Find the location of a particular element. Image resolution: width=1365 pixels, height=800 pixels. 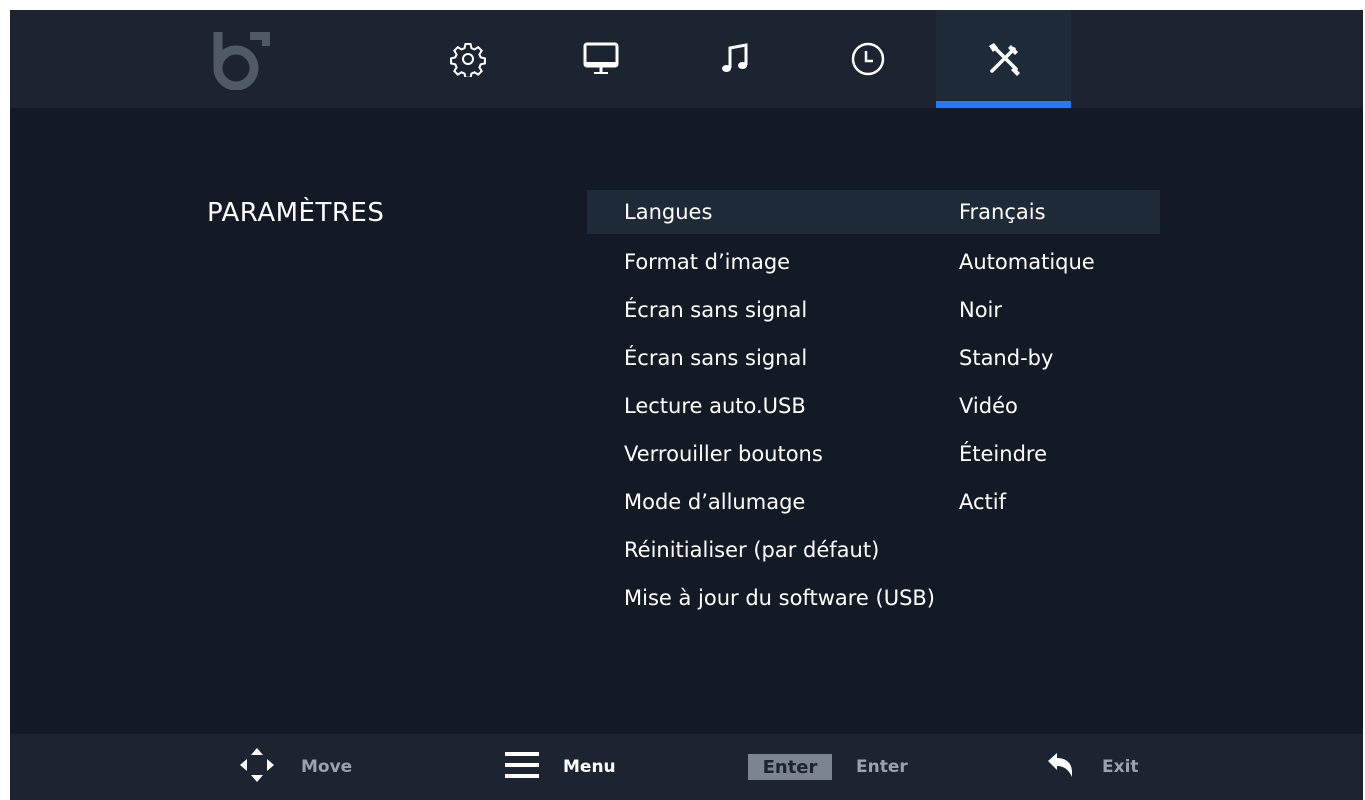

hint-exit: Exit is located at coordinates (1092, 767).